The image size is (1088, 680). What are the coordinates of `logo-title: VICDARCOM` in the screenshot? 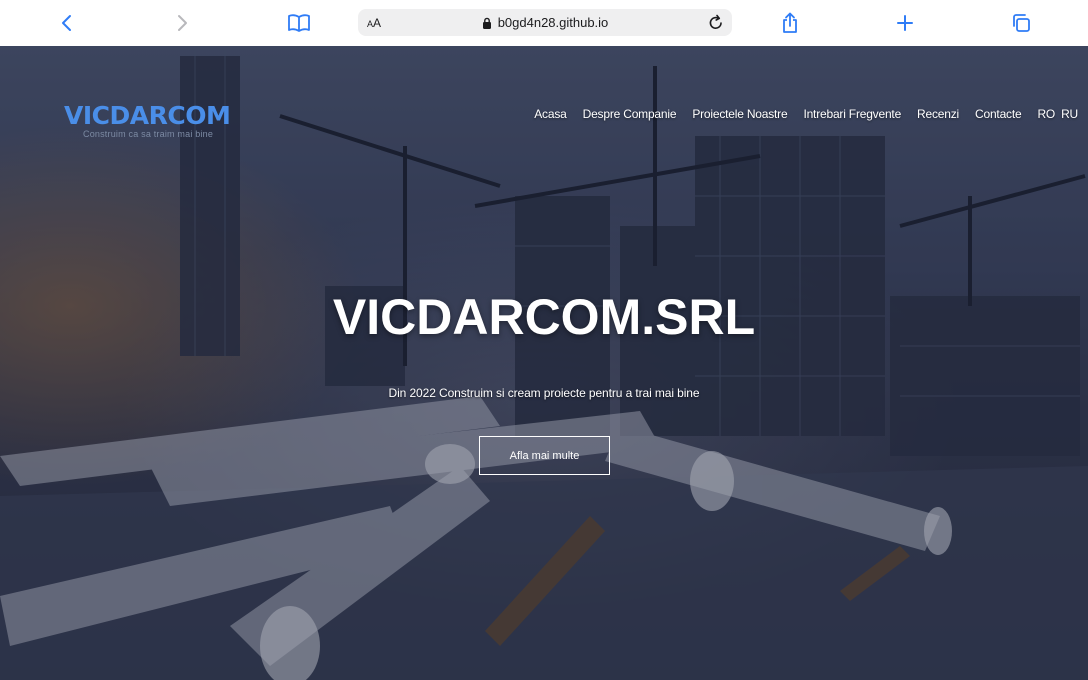 It's located at (147, 115).